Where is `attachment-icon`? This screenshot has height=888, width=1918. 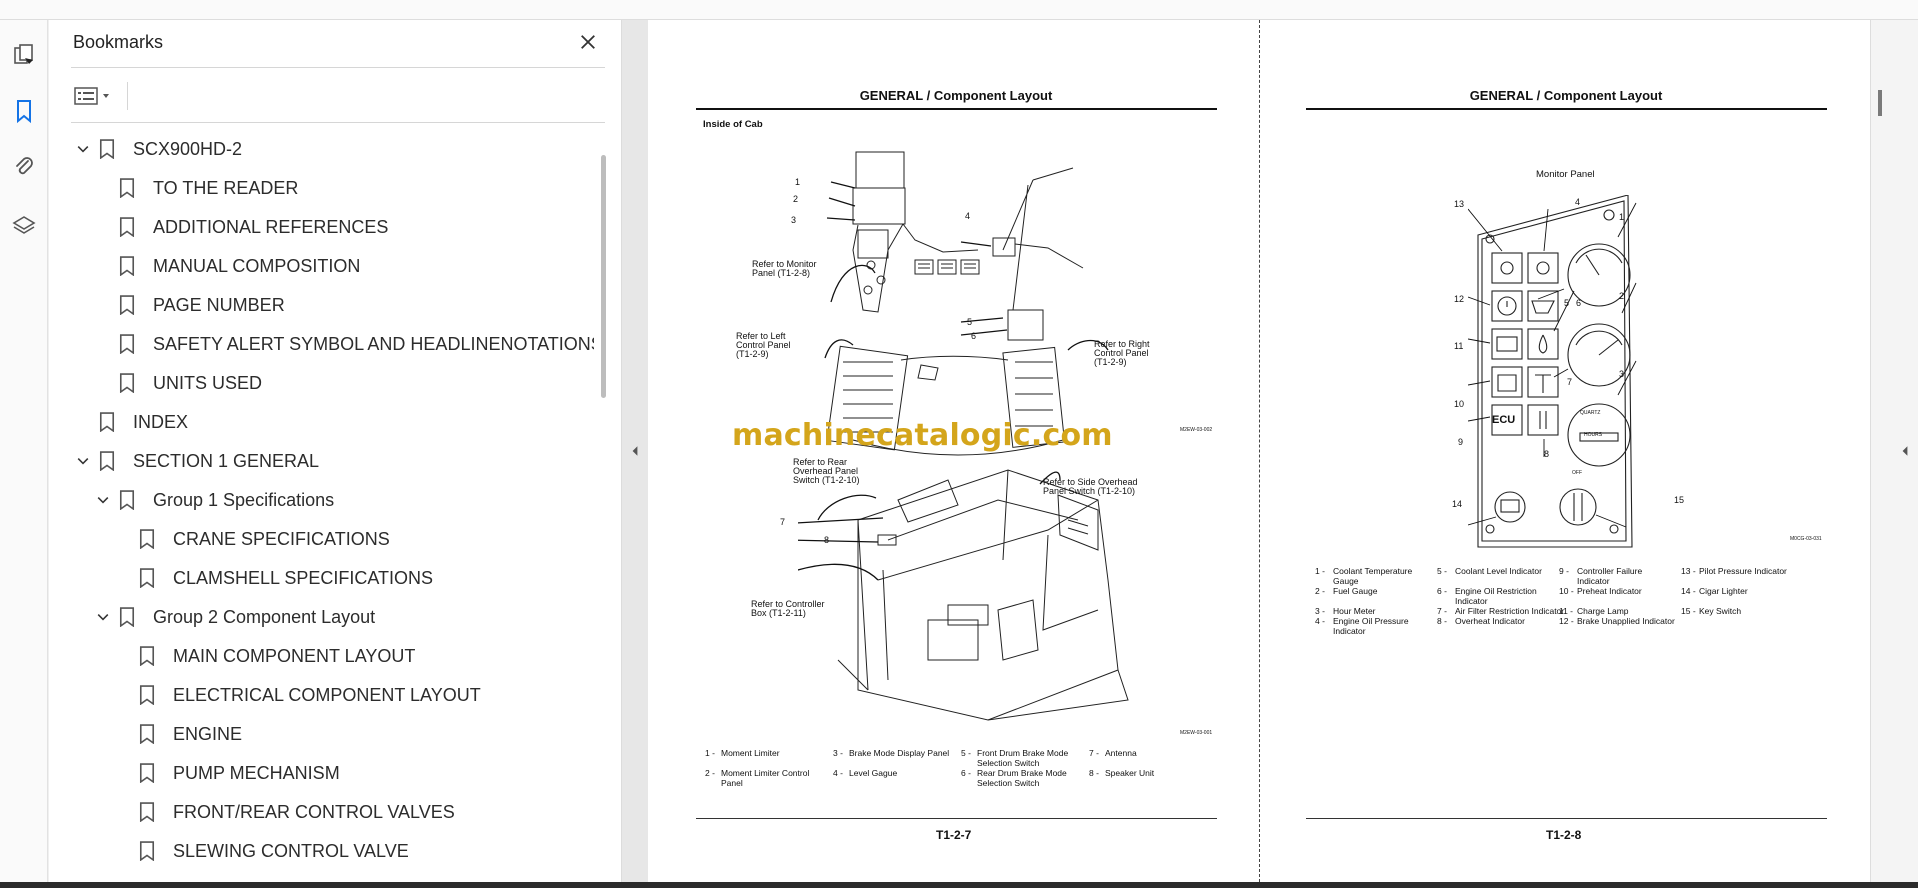 attachment-icon is located at coordinates (24, 166).